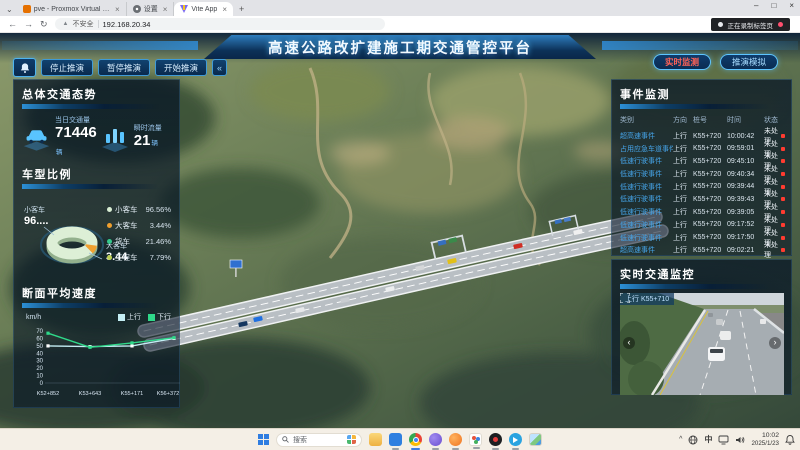 The width and height of the screenshot is (800, 450). I want to click on svg-text: 10, so click(39, 377).